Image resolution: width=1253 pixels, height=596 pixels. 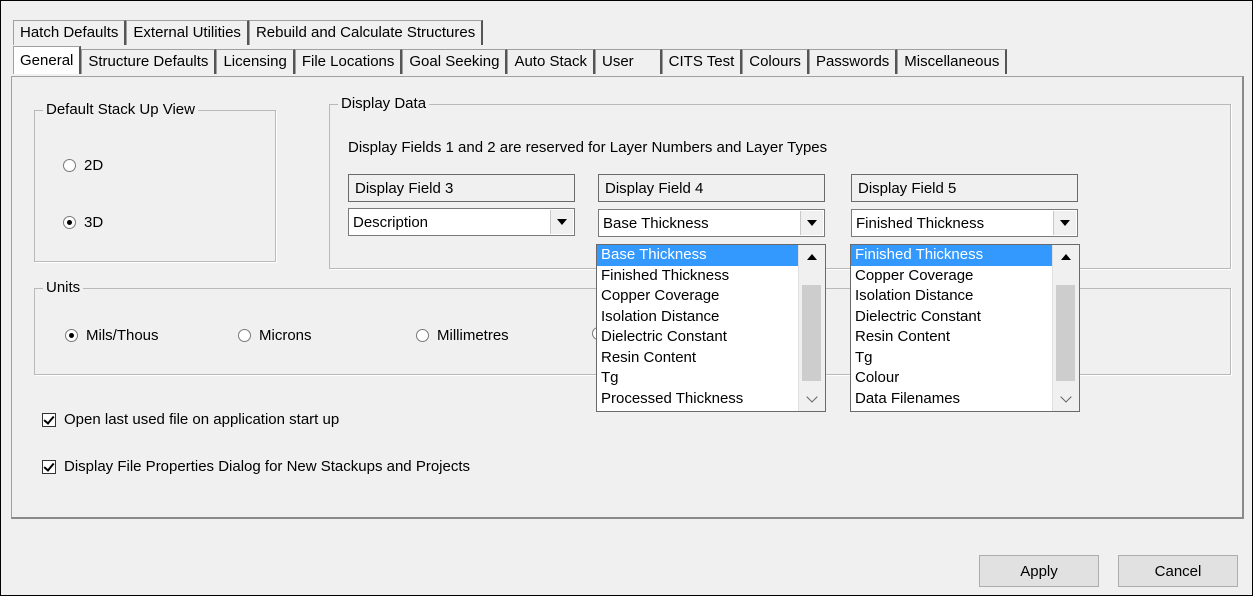 What do you see at coordinates (702, 61) in the screenshot?
I see `tab-cits-test: CITS Test` at bounding box center [702, 61].